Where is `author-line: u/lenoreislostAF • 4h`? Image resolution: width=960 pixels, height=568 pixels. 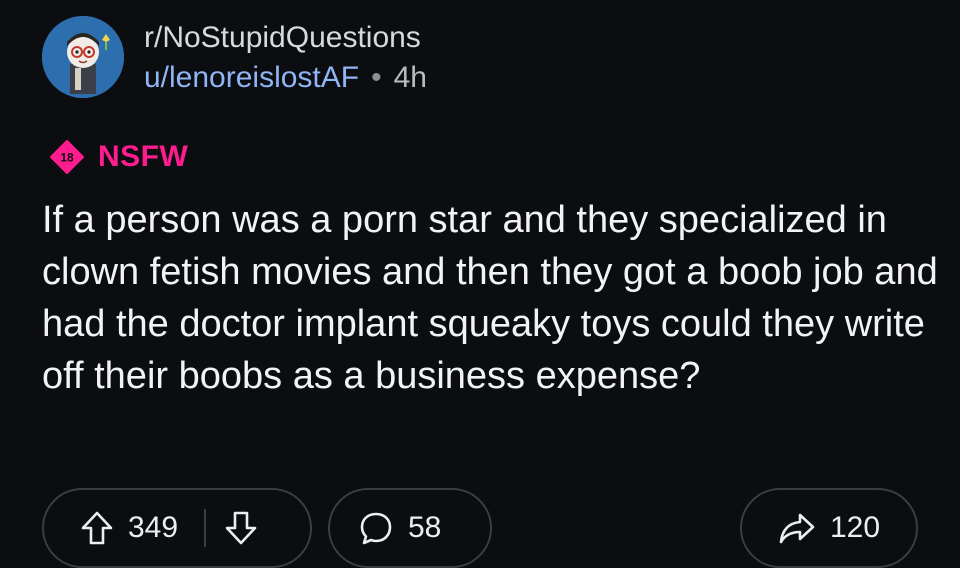 author-line: u/lenoreislostAF • 4h is located at coordinates (285, 78).